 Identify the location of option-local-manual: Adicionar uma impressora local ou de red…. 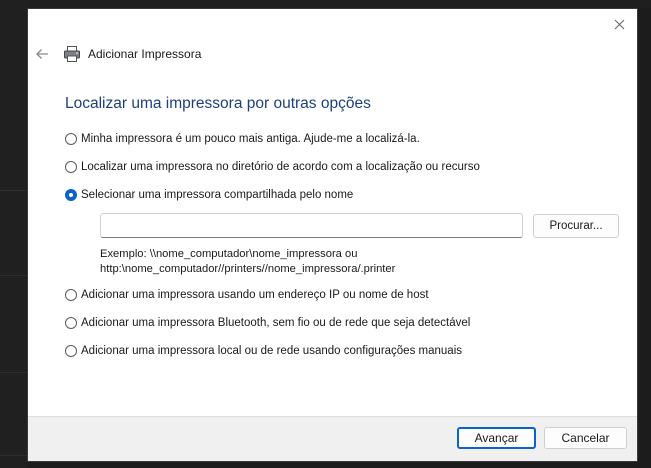
(263, 351).